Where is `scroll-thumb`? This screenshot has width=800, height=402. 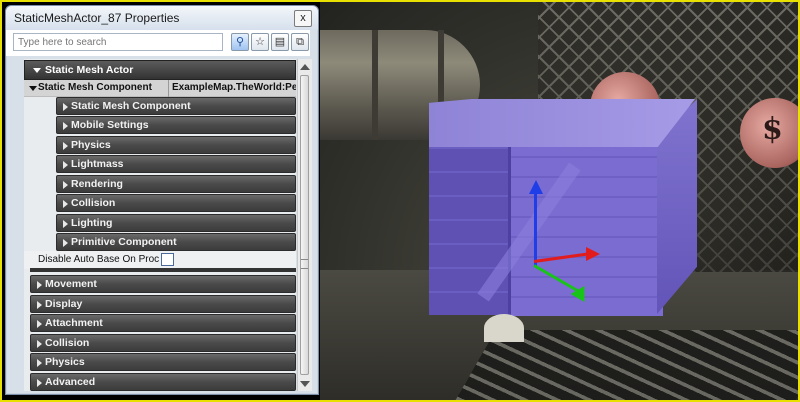 scroll-thumb is located at coordinates (304, 225).